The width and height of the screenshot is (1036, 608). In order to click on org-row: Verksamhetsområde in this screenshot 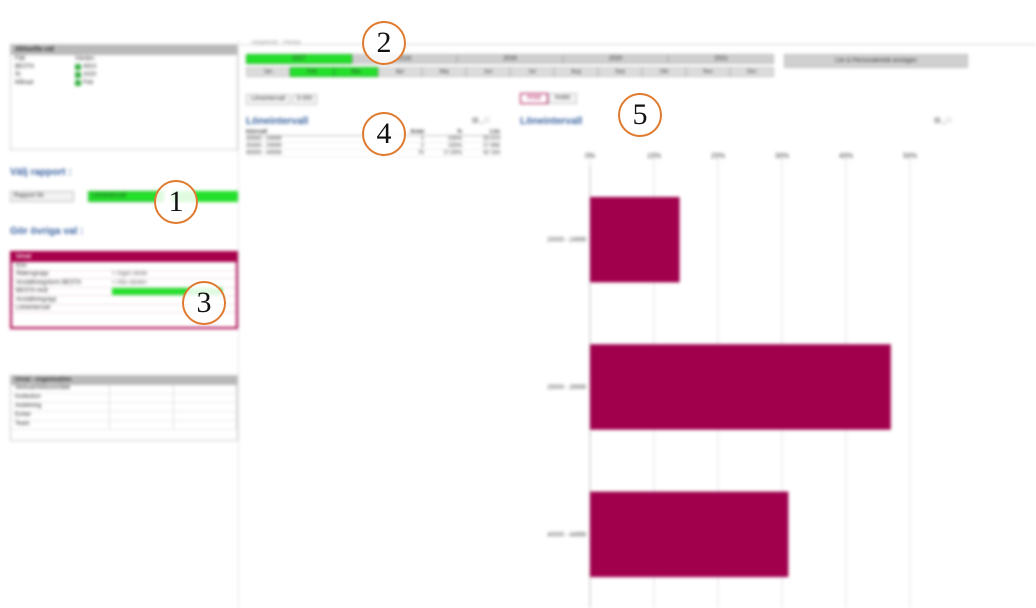, I will do `click(124, 389)`.